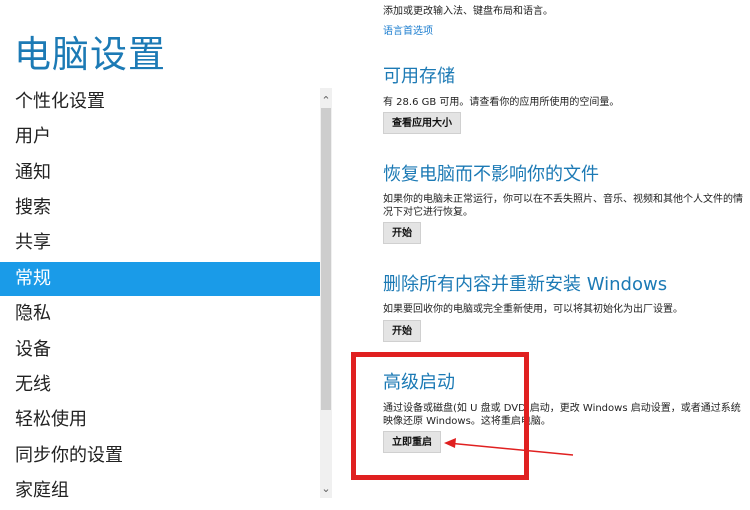  Describe the element at coordinates (326, 101) in the screenshot. I see `chevron-up-icon: ⌃` at that location.